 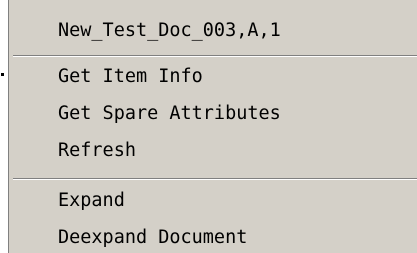 I want to click on menu-item-get-item-info: Get Item Info, so click(x=213, y=76).